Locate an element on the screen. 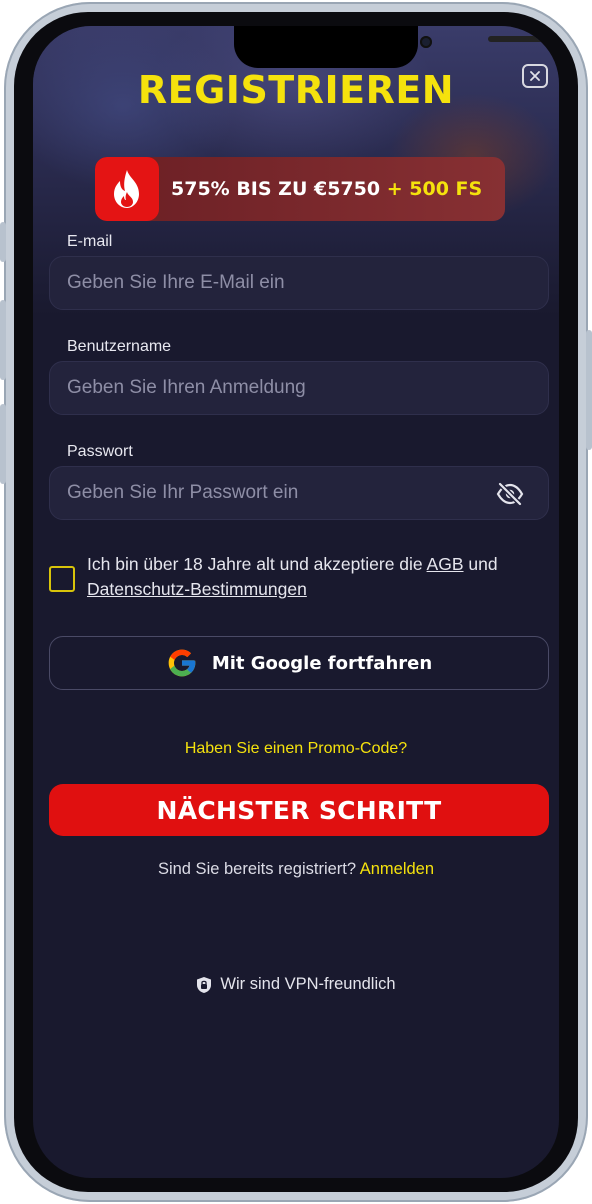 The image size is (592, 1204). bonus-banner: 575% BIS ZU €5750 + 500 FS is located at coordinates (300, 189).